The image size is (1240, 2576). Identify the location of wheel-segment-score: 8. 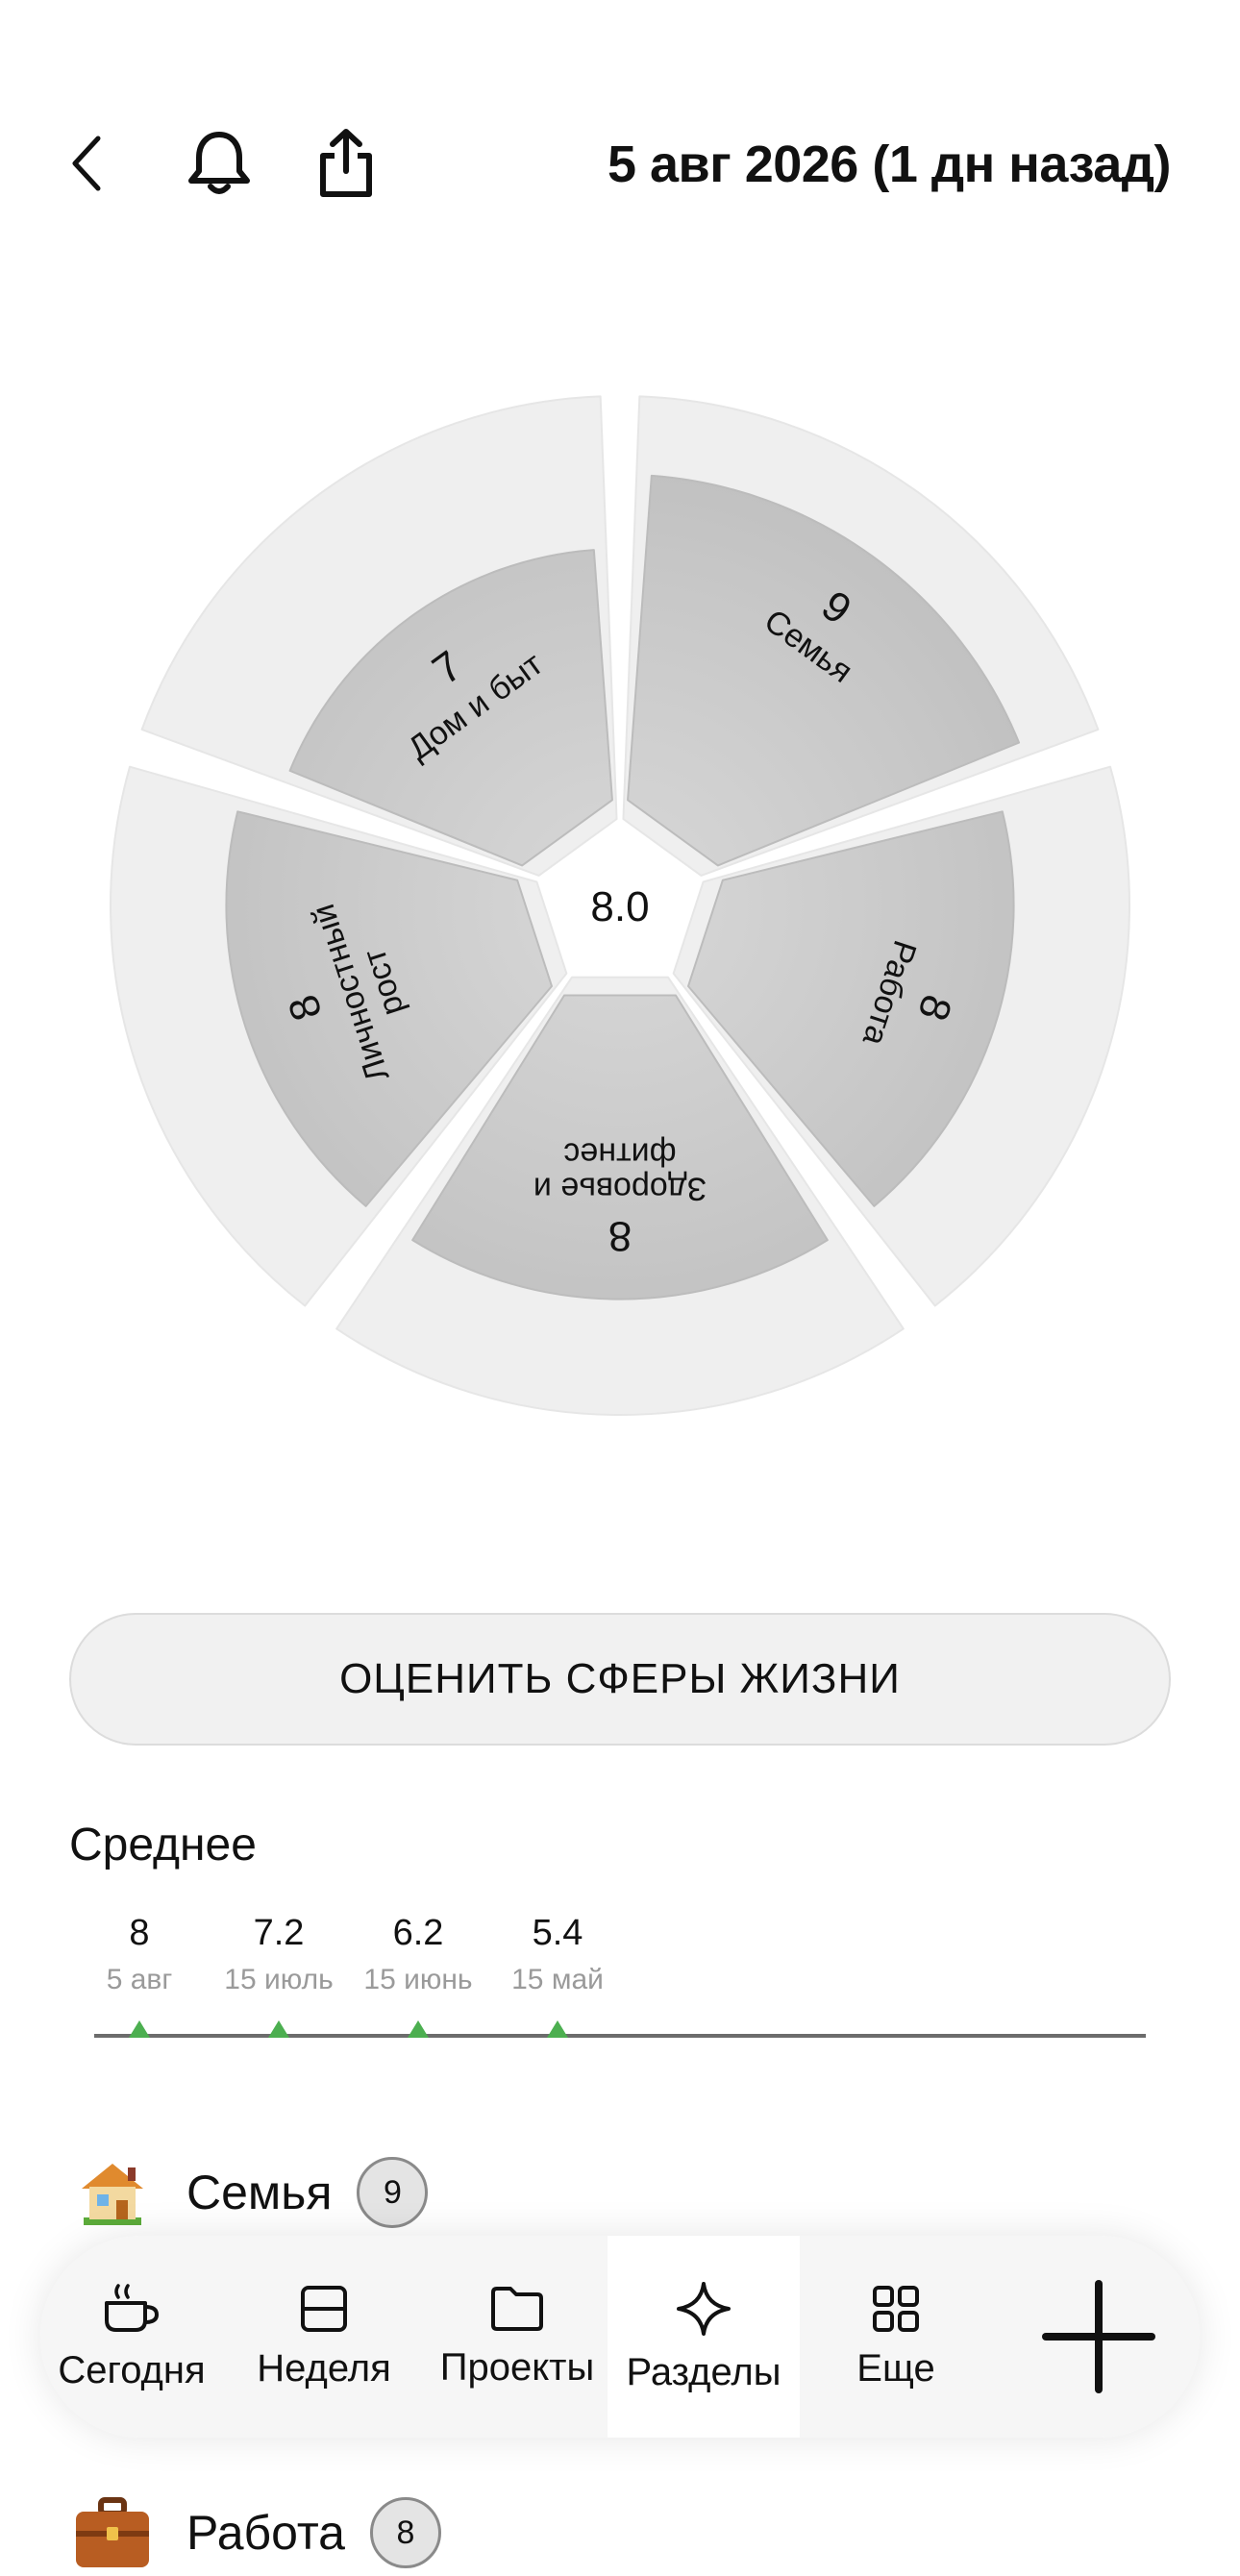
(620, 1237).